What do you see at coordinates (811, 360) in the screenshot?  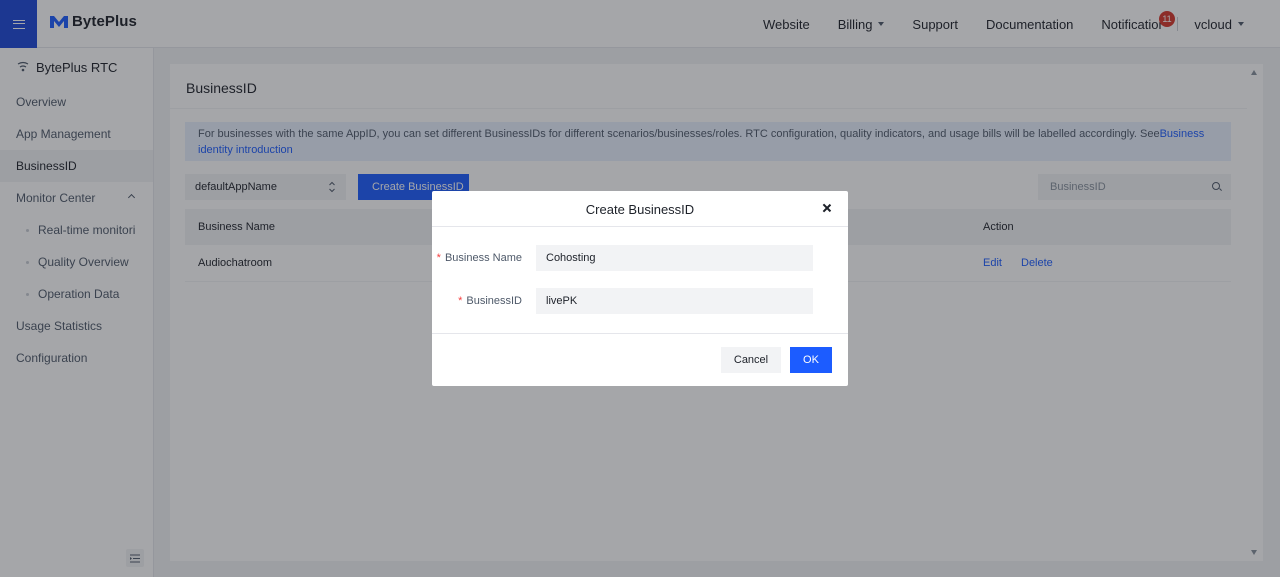 I see `ok-button: OK` at bounding box center [811, 360].